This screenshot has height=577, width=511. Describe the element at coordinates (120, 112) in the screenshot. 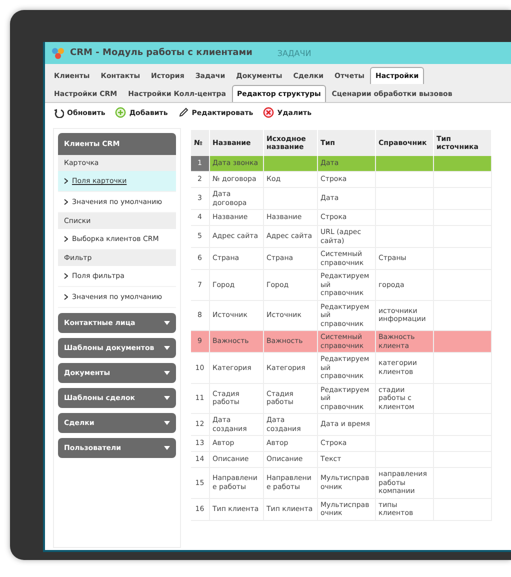

I see `add-icon` at that location.